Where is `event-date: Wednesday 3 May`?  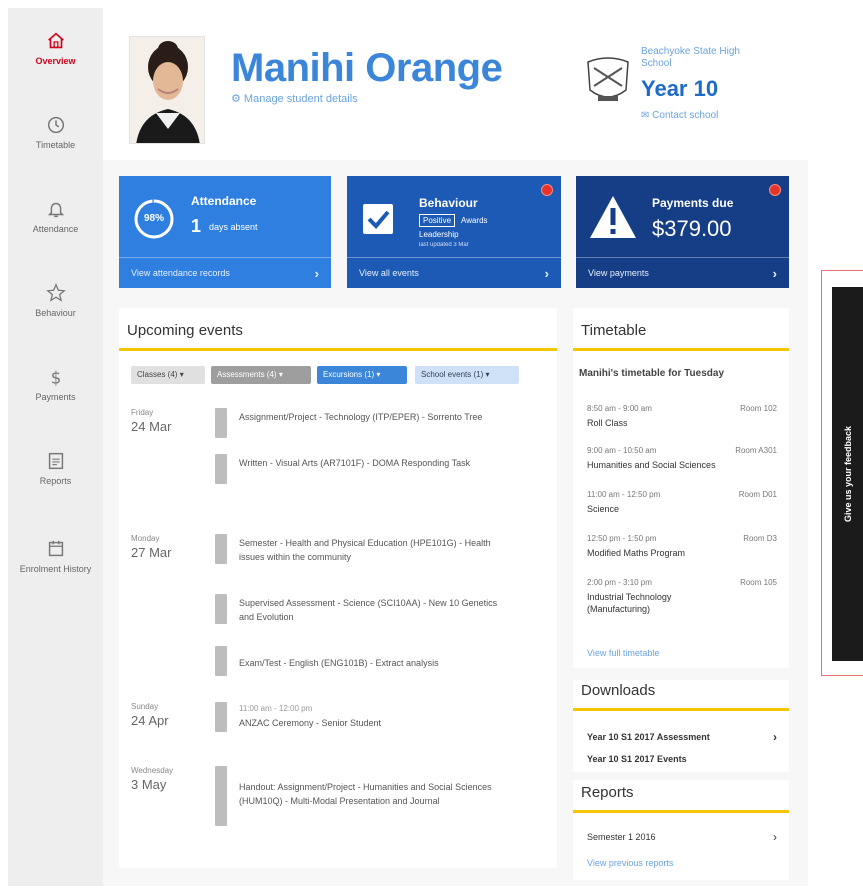
event-date: Wednesday 3 May is located at coordinates (171, 779).